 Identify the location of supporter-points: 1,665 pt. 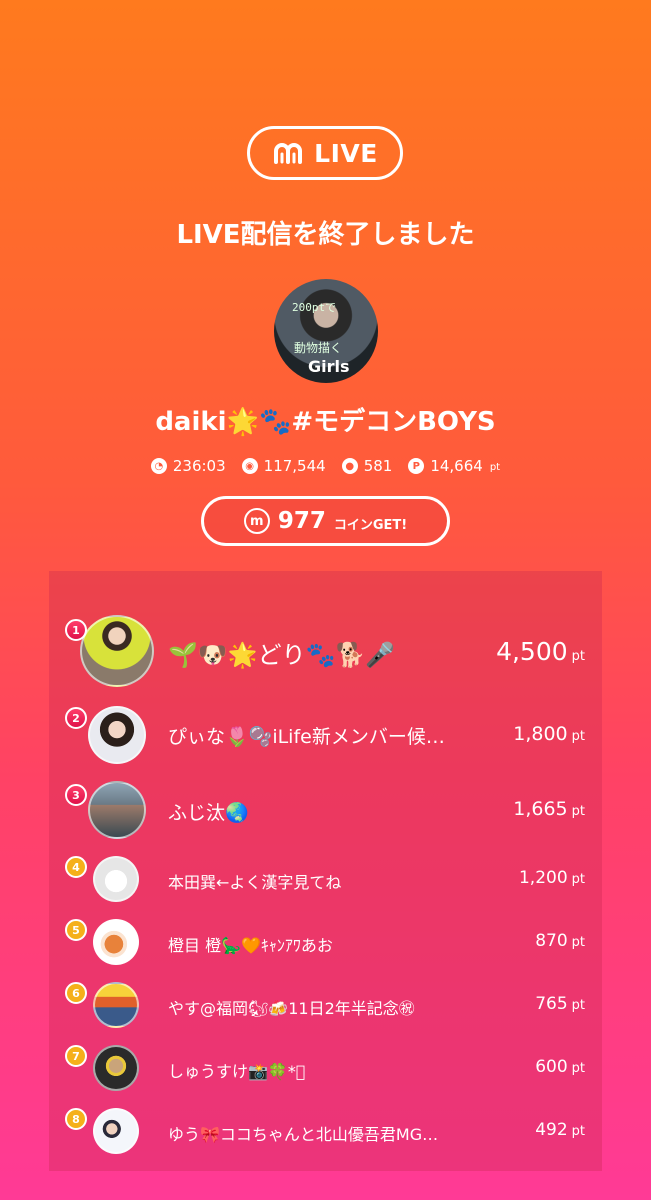
(549, 809).